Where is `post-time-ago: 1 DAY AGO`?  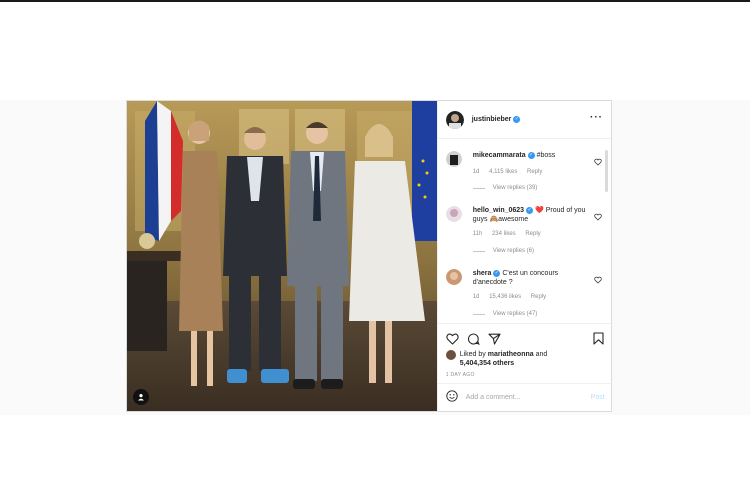 post-time-ago: 1 DAY AGO is located at coordinates (460, 375).